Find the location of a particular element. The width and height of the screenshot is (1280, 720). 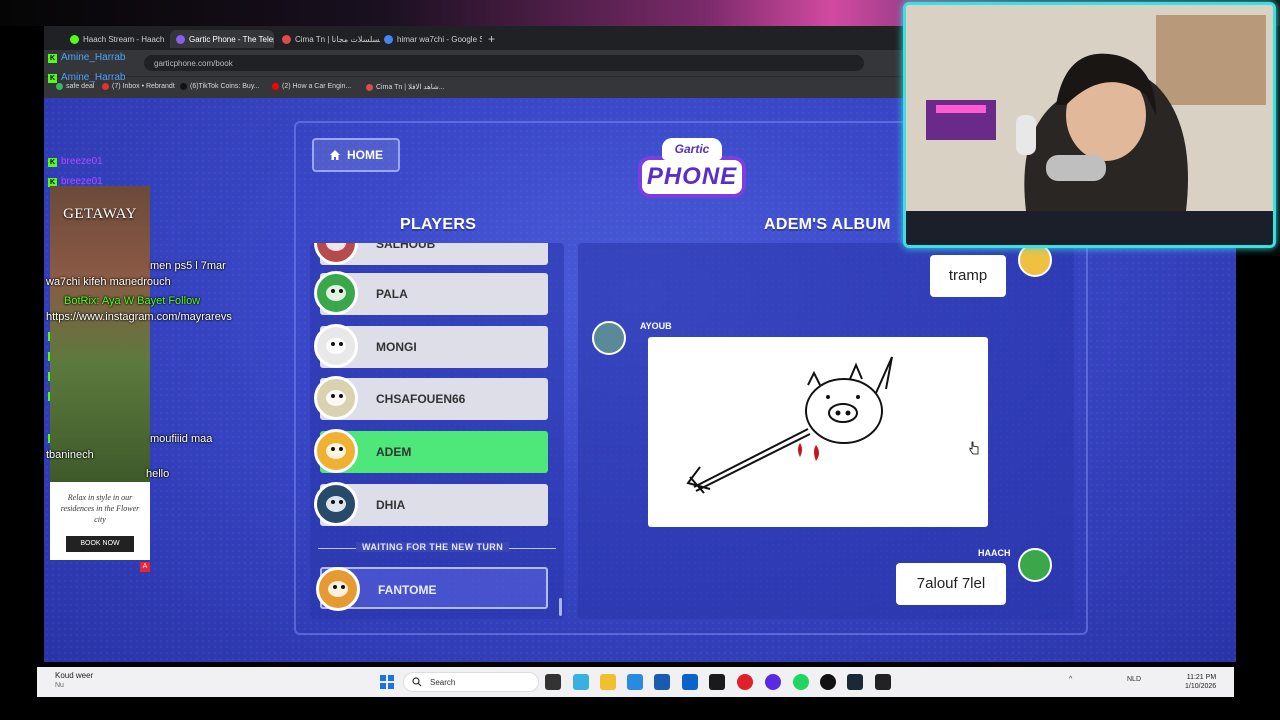

chat-message: BotRix: Aya W Bayet Follow is located at coordinates (132, 301).